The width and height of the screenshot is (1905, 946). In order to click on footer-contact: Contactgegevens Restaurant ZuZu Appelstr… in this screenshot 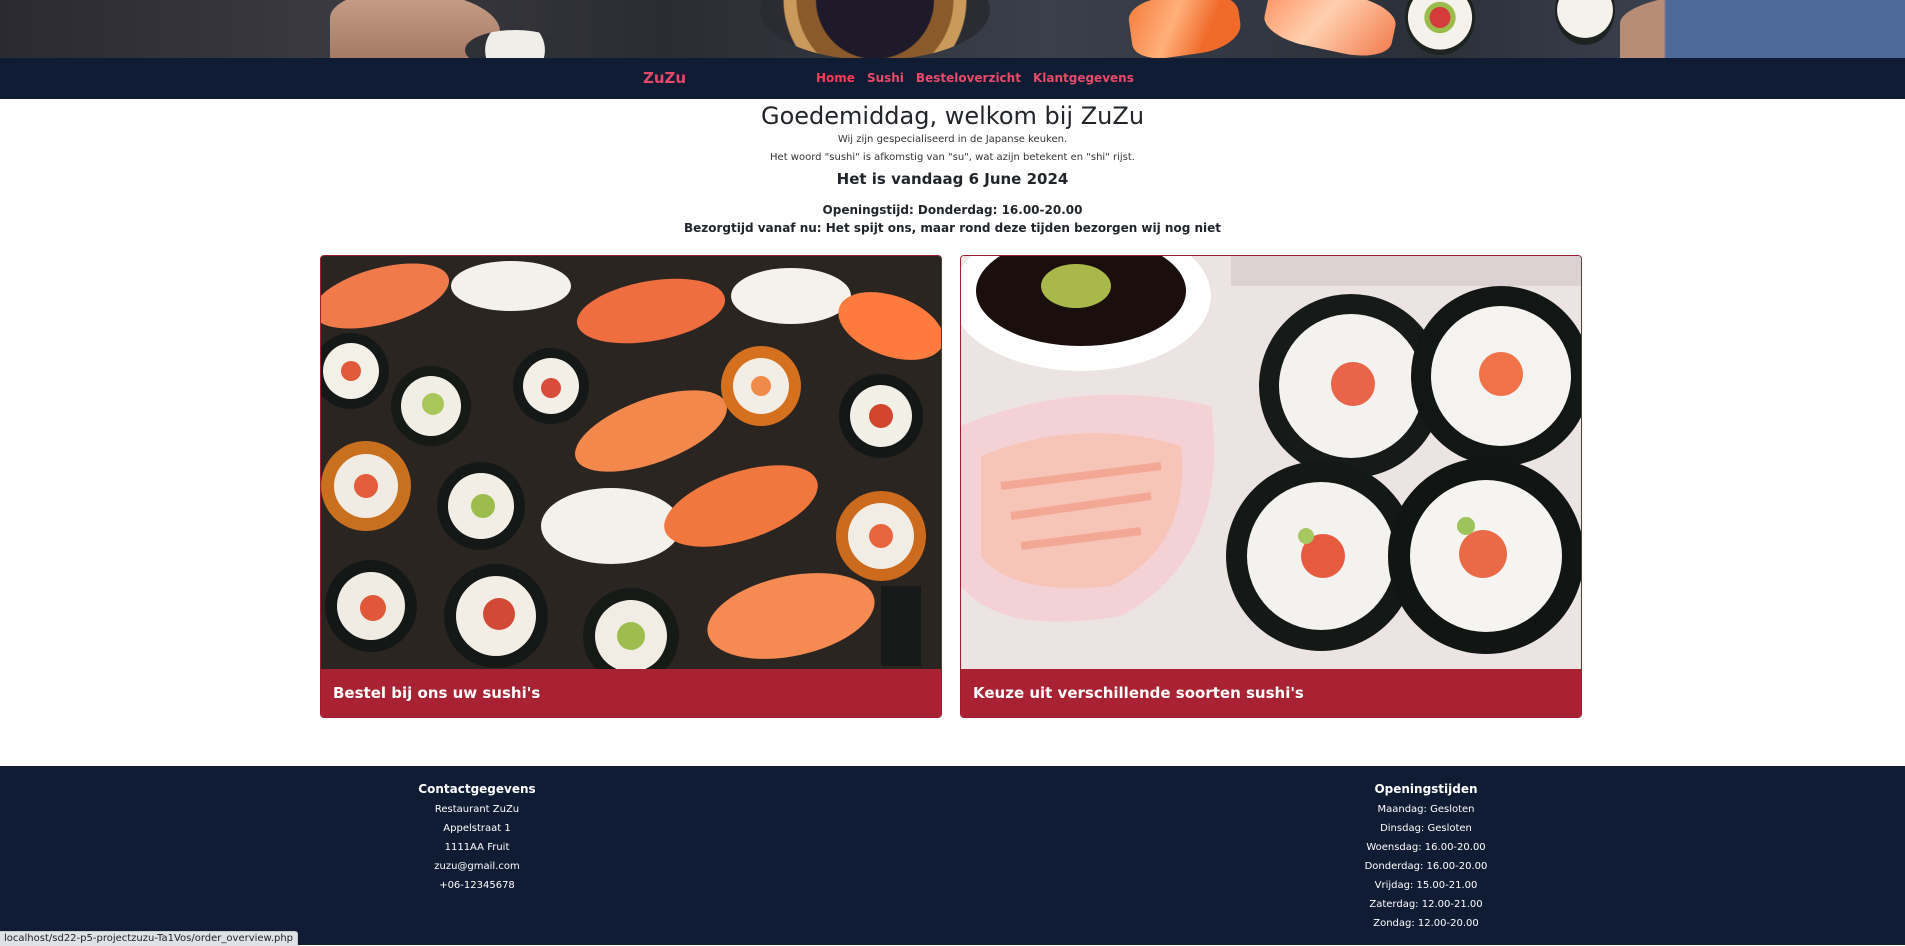, I will do `click(477, 836)`.